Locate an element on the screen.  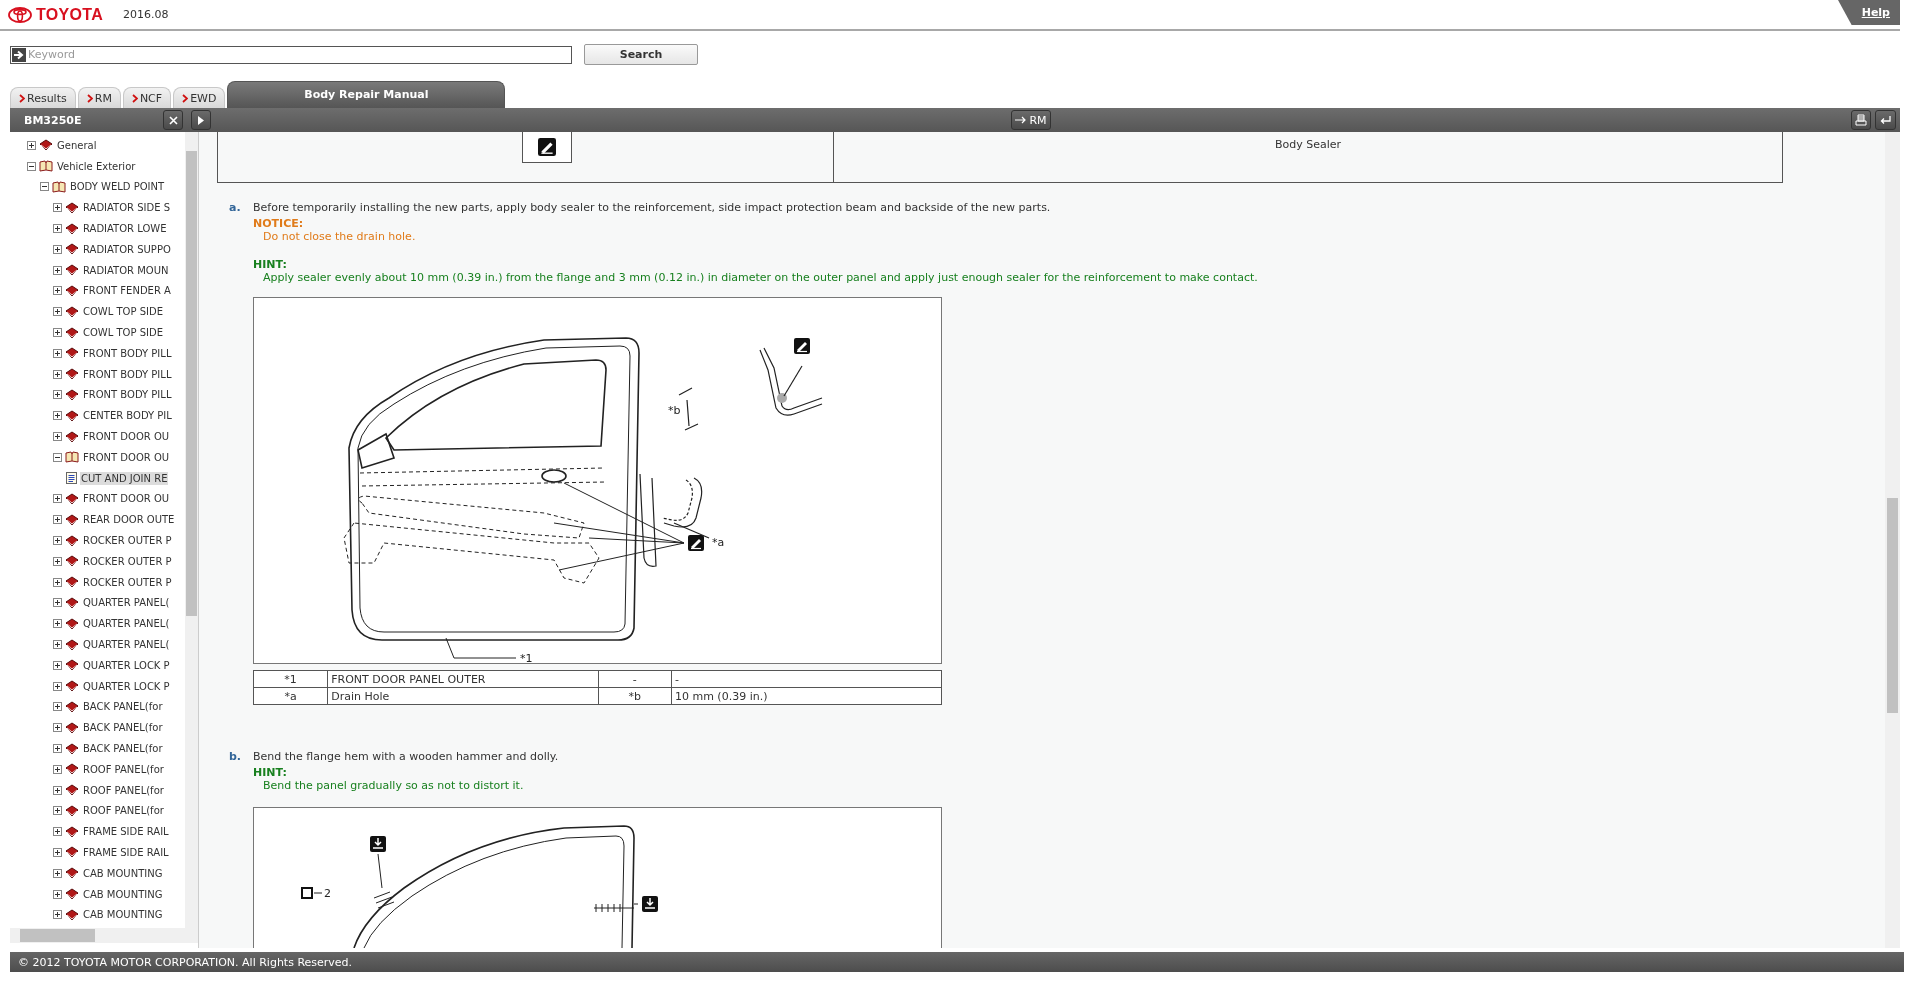
tree-item: CENTER BODY PIL is located at coordinates (127, 416).